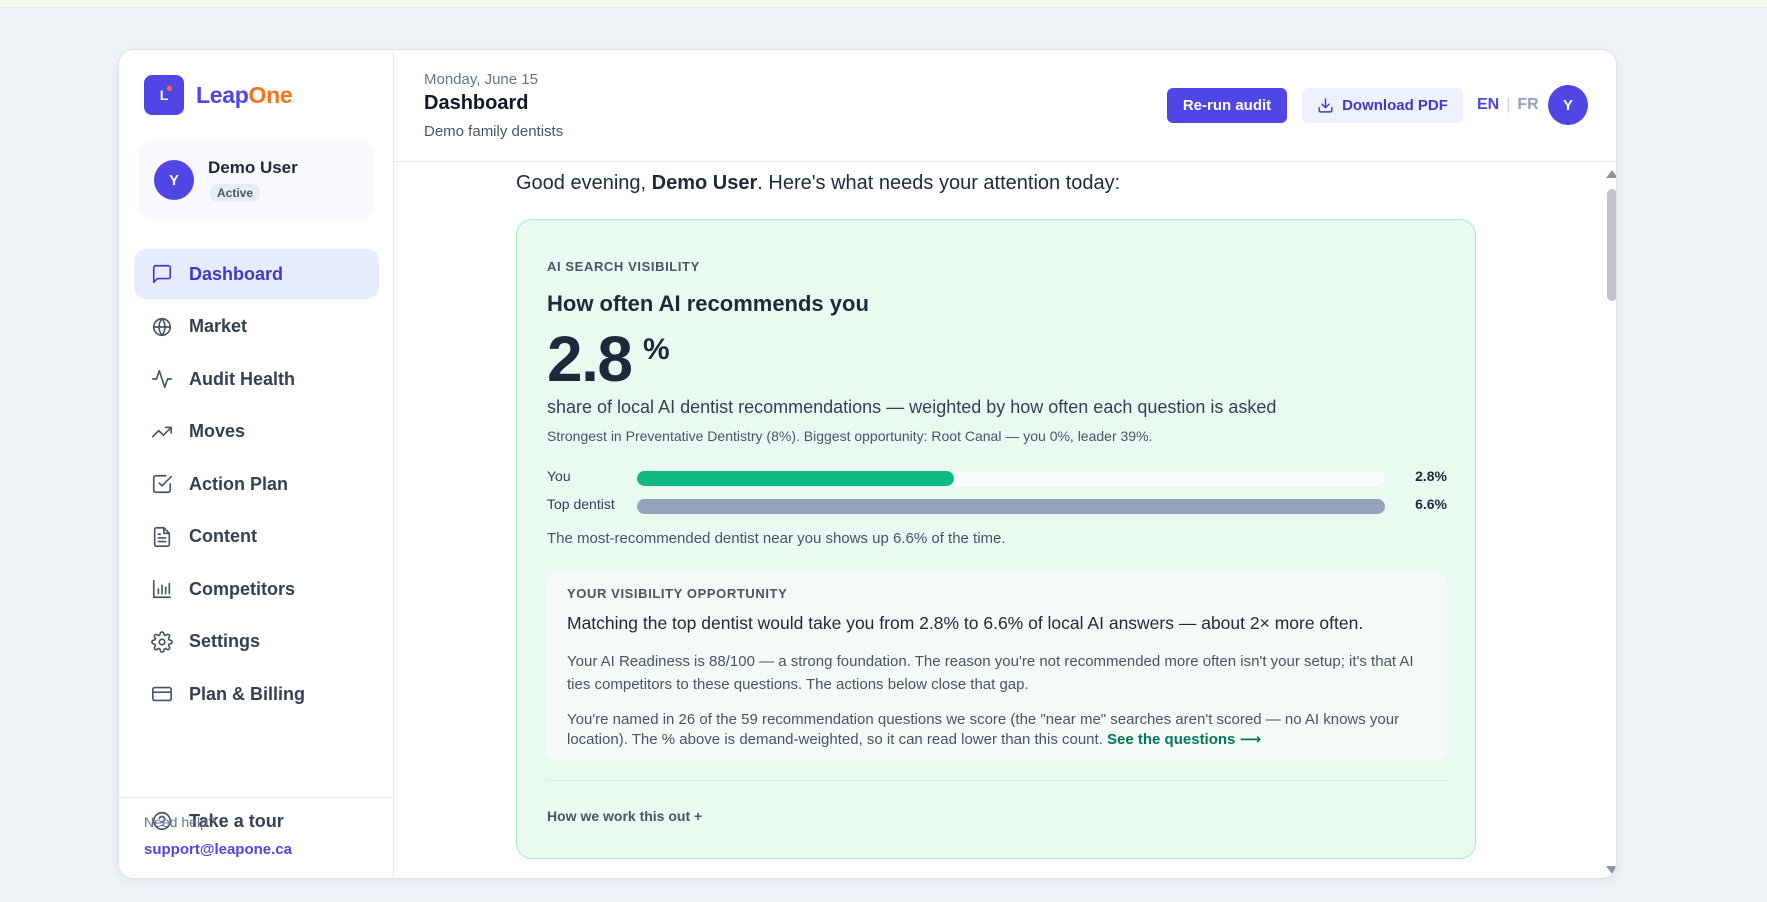  I want to click on sidebar-item-moves: Moves, so click(256, 432).